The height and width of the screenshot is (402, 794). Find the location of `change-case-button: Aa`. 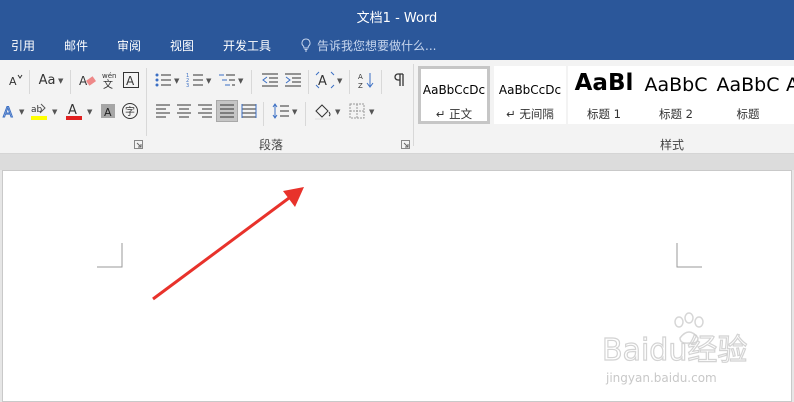

change-case-button: Aa is located at coordinates (47, 80).